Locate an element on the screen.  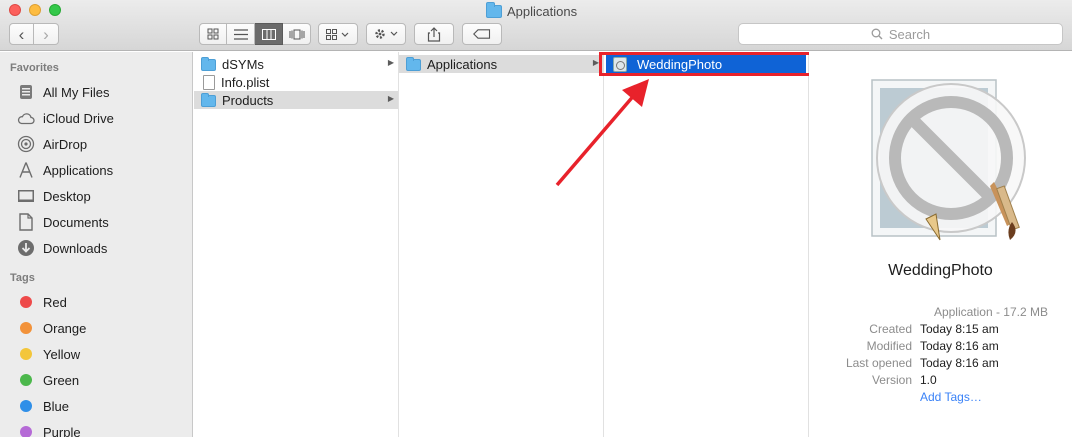
purple-tag-dot-icon is located at coordinates (26, 431).